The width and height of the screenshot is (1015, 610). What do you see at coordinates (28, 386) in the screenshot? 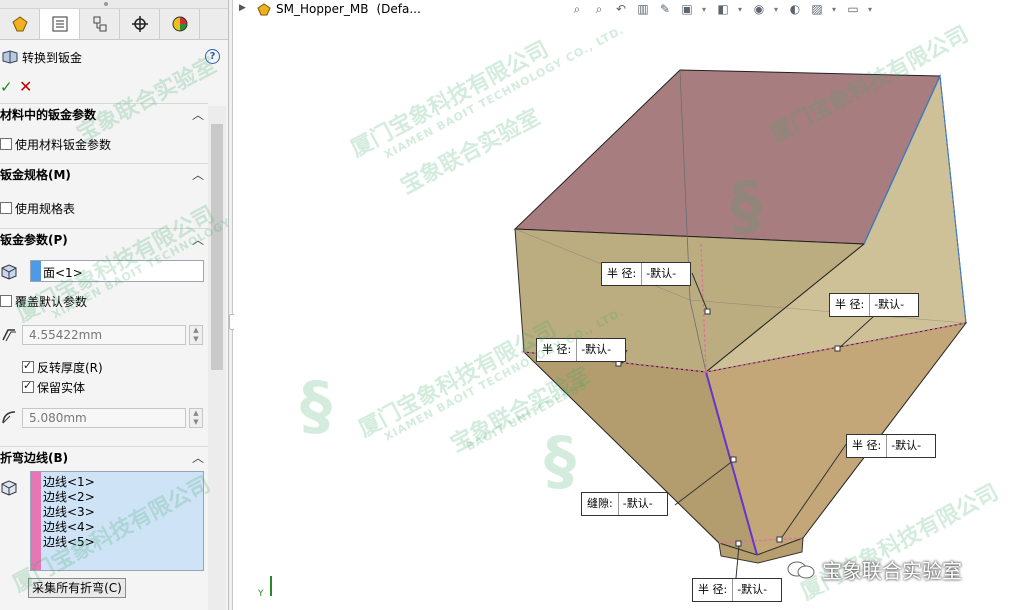
I see `keep-body-checkbox` at bounding box center [28, 386].